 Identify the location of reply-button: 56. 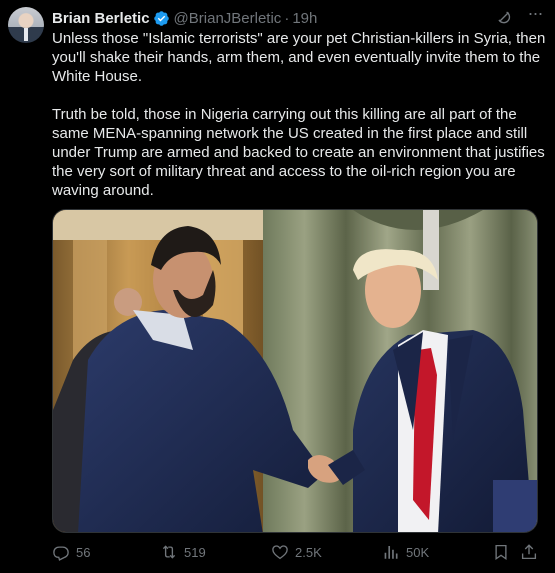
(71, 552).